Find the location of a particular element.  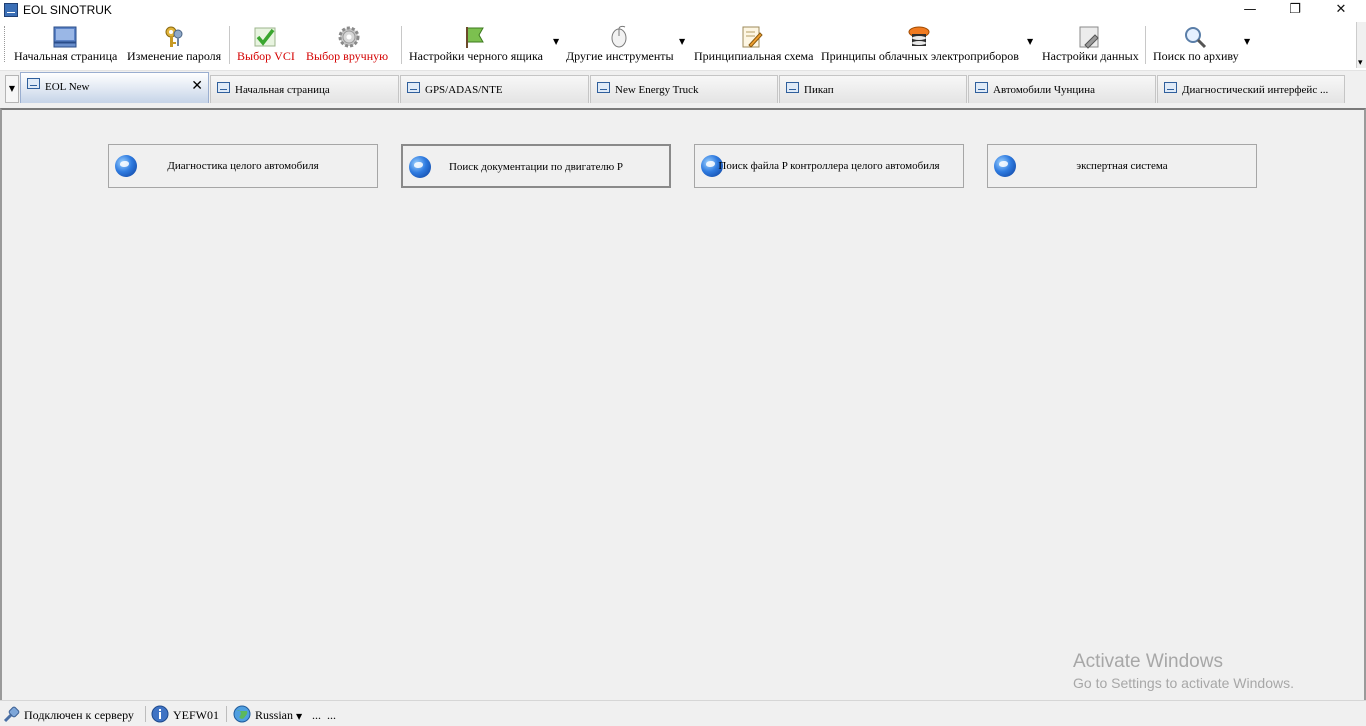

other-tools-button: Другие инструменты ▼ is located at coordinates (627, 45).